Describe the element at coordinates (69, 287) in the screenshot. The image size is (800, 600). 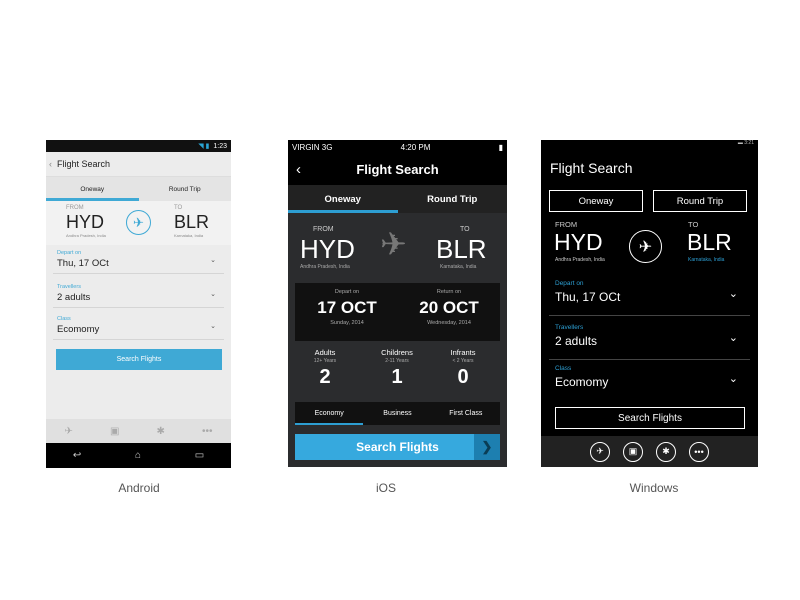
I see `travellers-label: Travellers` at that location.